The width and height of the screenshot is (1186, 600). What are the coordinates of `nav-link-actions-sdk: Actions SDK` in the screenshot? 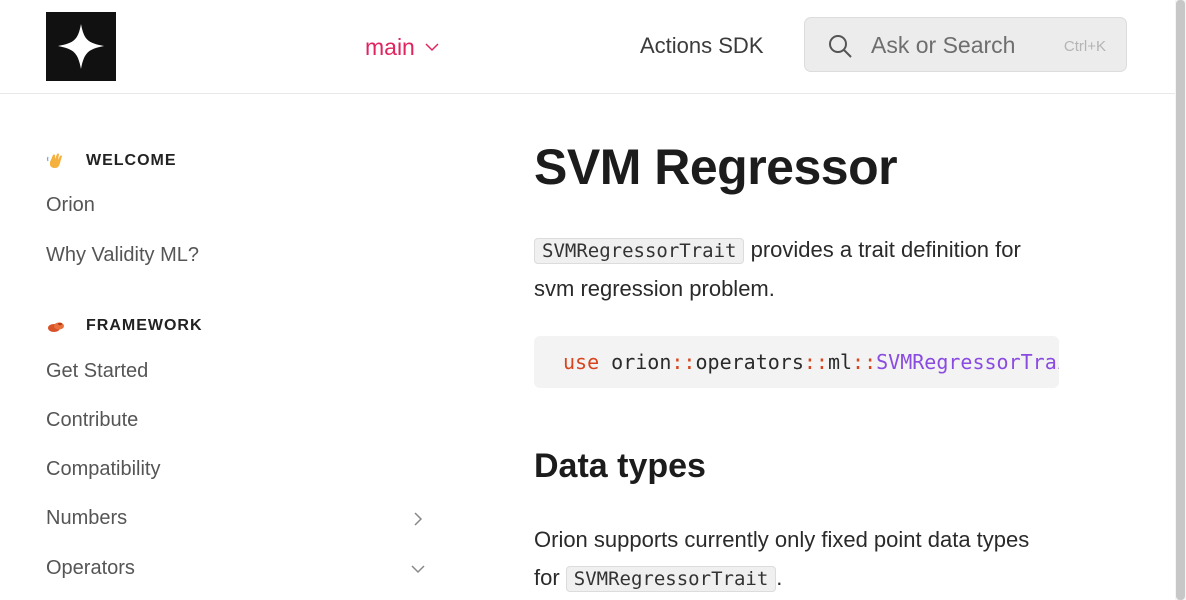 It's located at (702, 46).